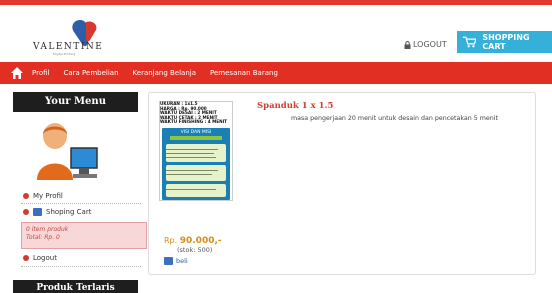 The height and width of the screenshot is (293, 552). What do you see at coordinates (17, 73) in the screenshot?
I see `home-icon` at bounding box center [17, 73].